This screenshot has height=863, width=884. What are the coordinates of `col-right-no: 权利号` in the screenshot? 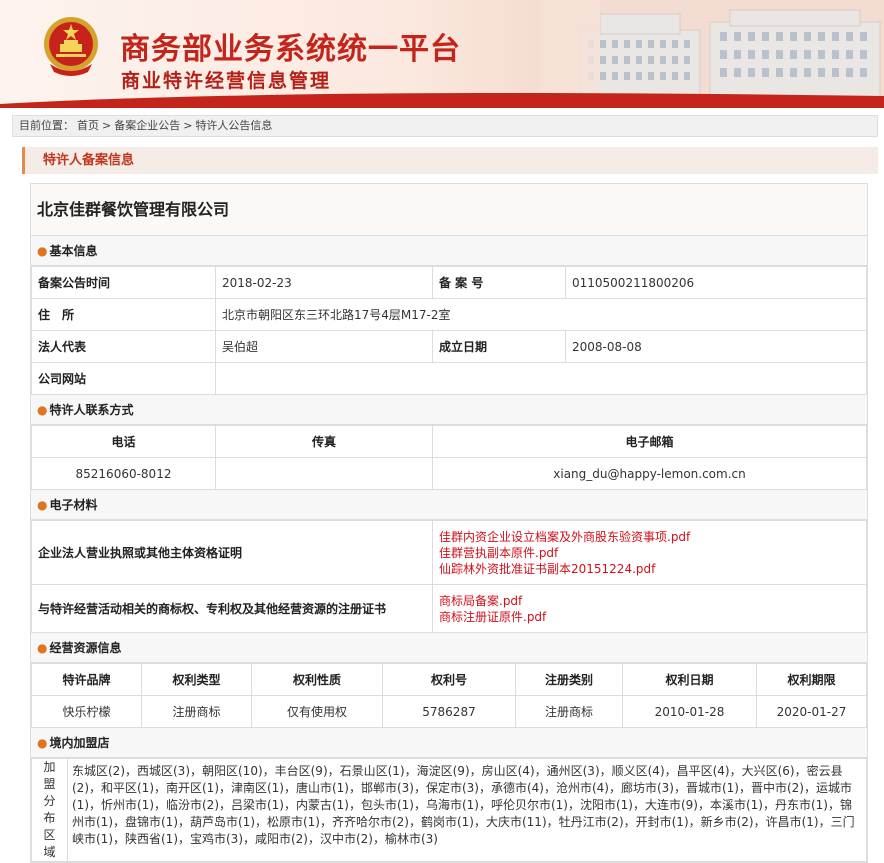 It's located at (449, 679).